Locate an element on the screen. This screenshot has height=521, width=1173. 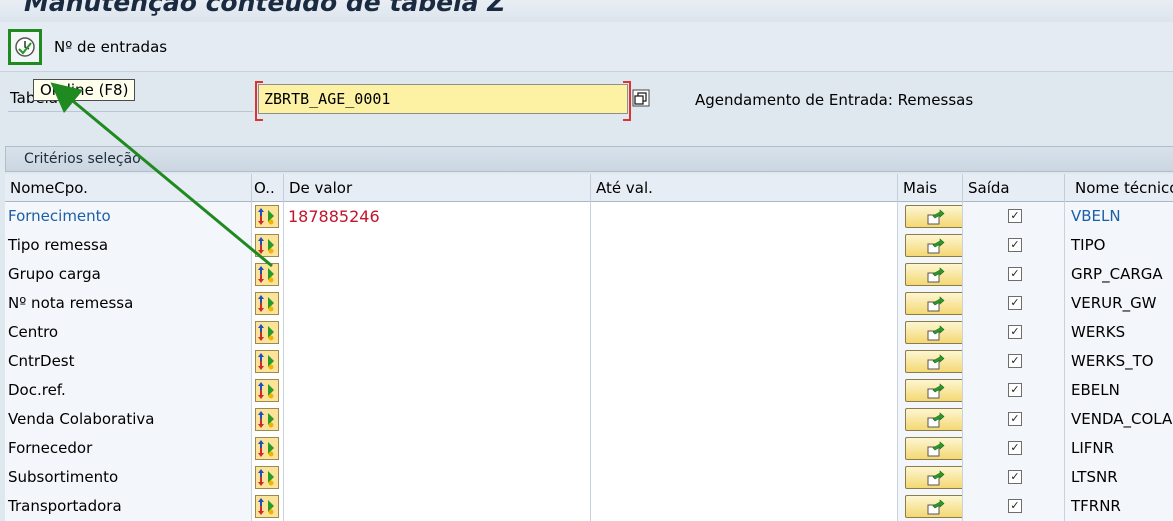
header-option: O.. is located at coordinates (268, 188).